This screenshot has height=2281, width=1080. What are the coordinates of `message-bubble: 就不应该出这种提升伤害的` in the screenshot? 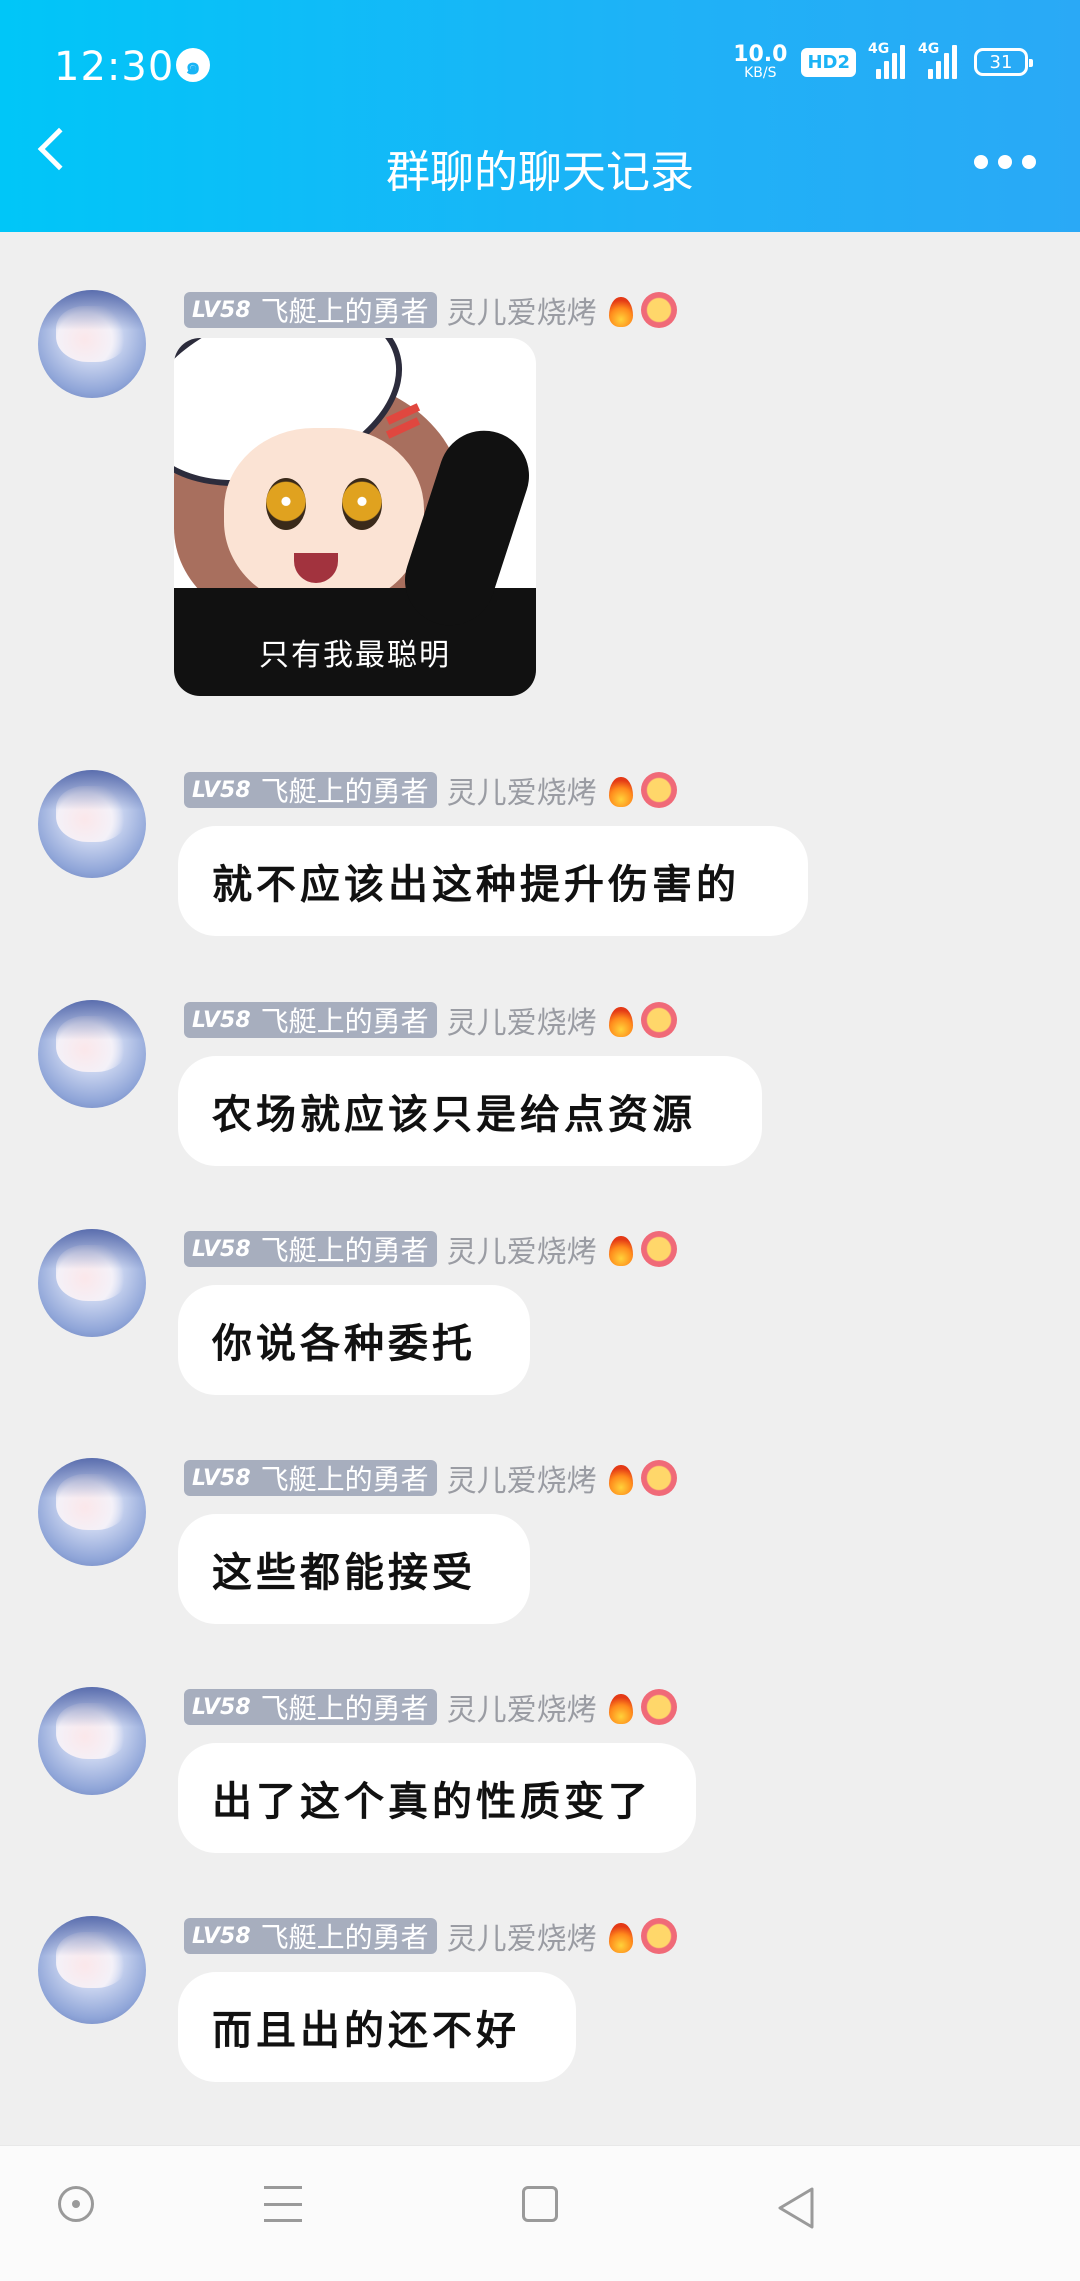 It's located at (493, 881).